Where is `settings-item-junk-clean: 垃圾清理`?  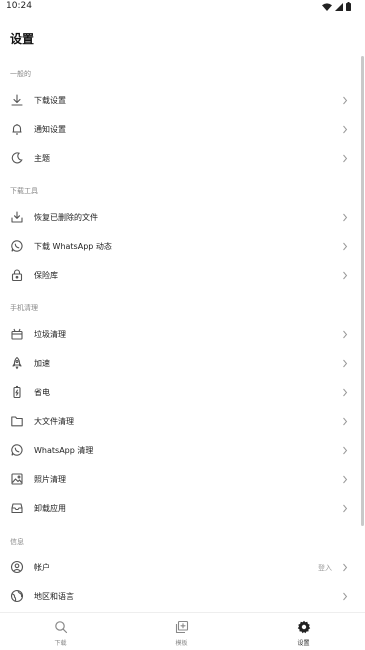
settings-item-junk-clean: 垃圾清理 is located at coordinates (180, 334).